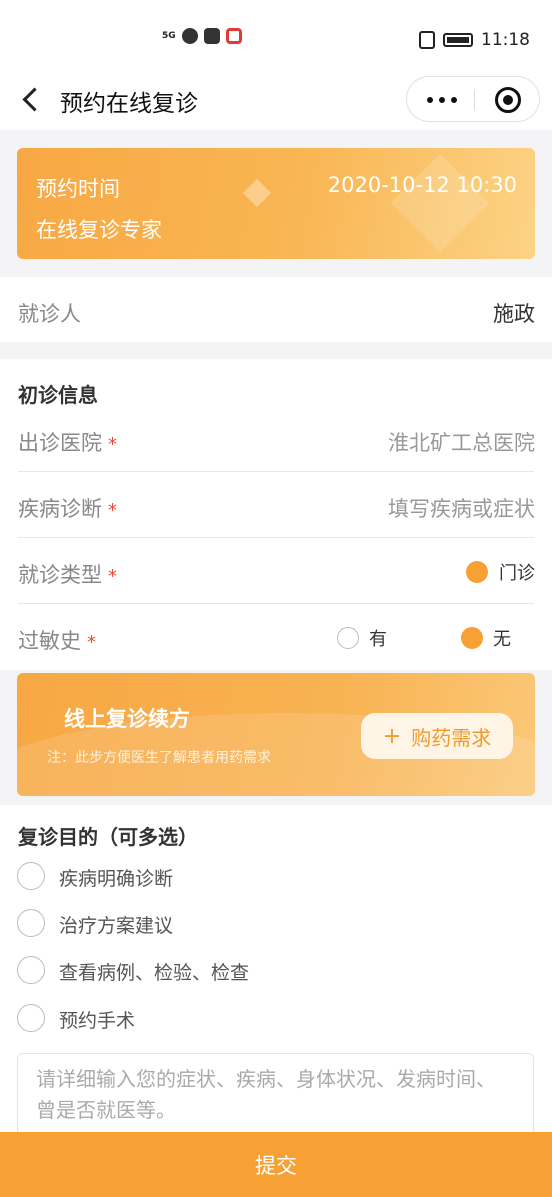 Image resolution: width=552 pixels, height=1197 pixels. What do you see at coordinates (169, 36) in the screenshot?
I see `network-signal-icon: 5G` at bounding box center [169, 36].